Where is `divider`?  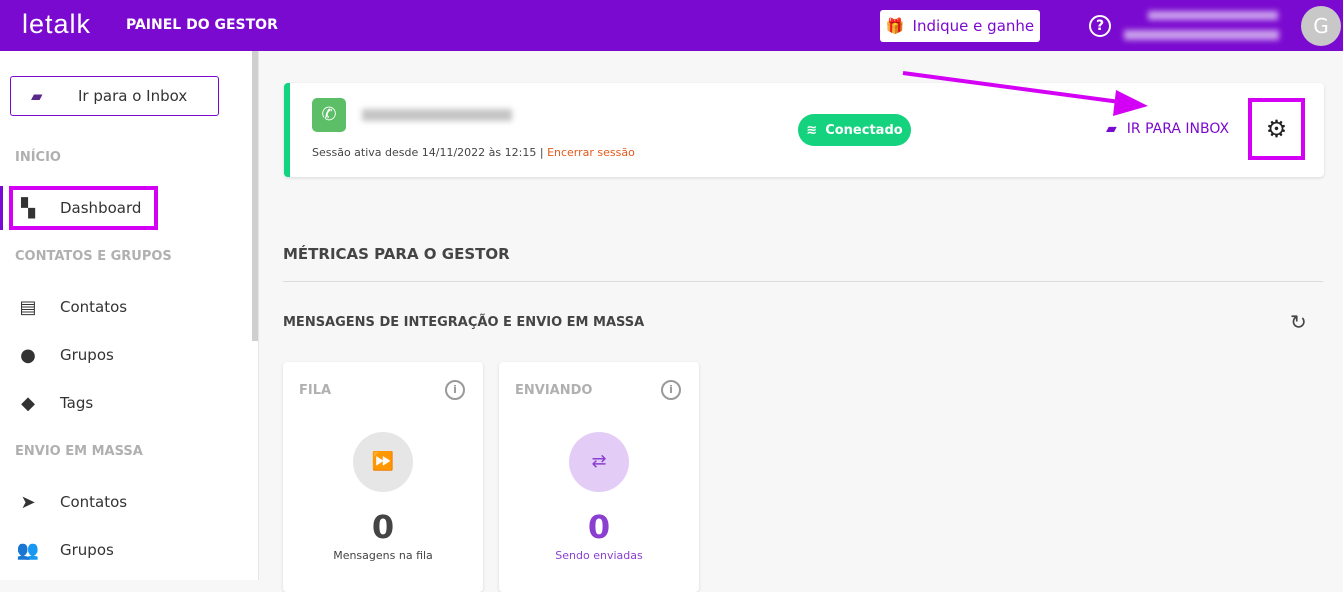
divider is located at coordinates (803, 281).